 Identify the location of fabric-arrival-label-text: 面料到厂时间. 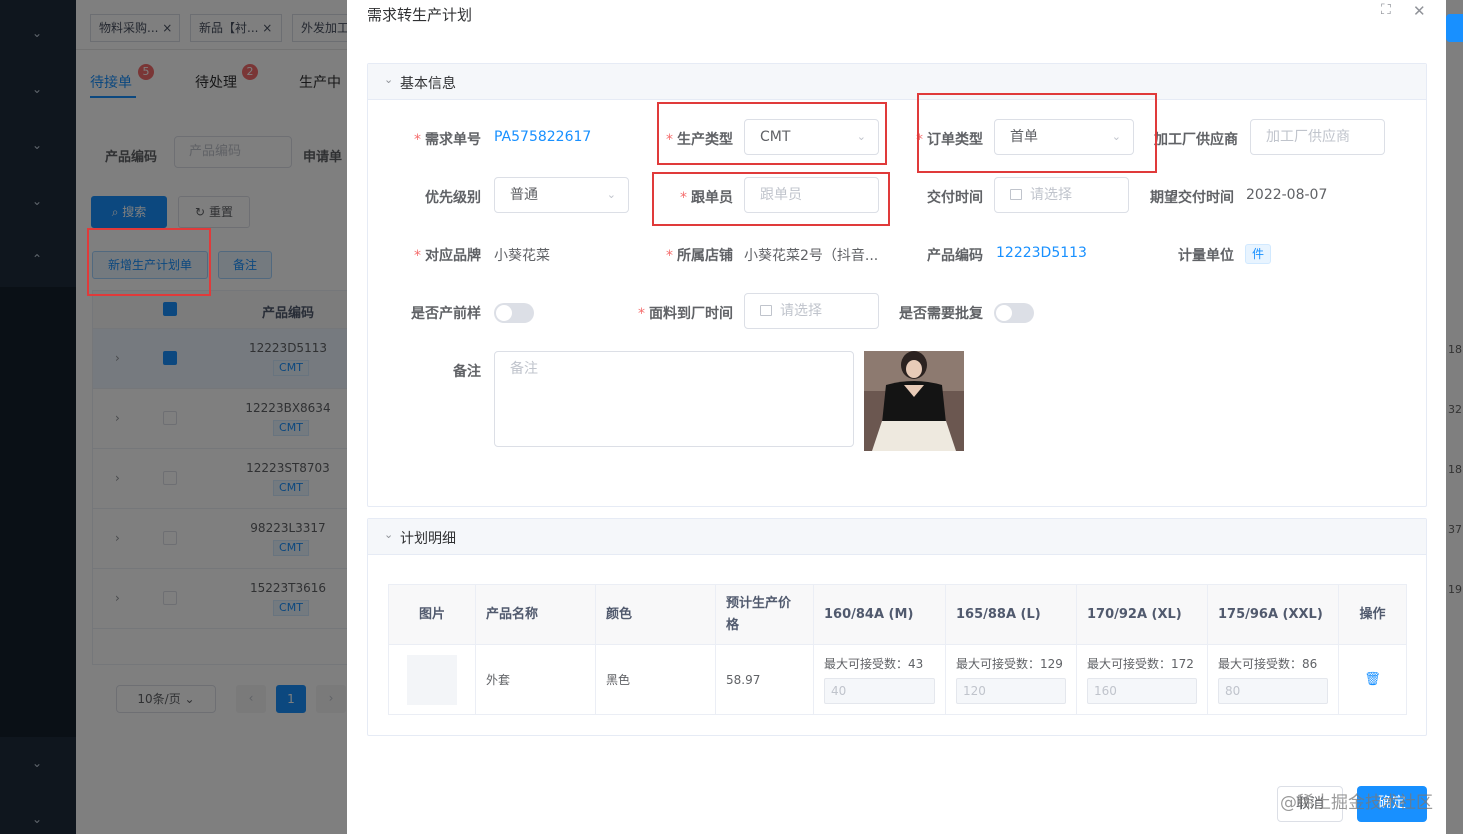
(691, 314).